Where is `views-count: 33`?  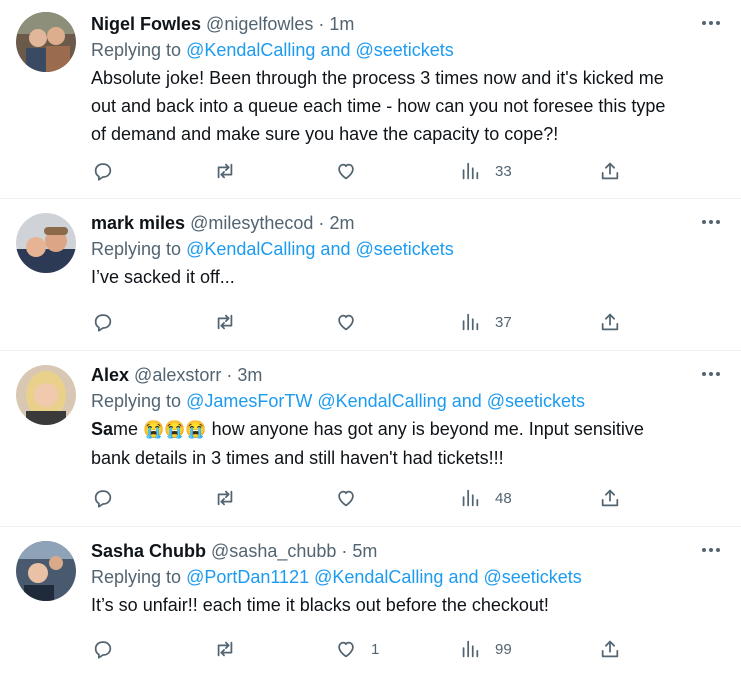
views-count: 33 is located at coordinates (503, 171).